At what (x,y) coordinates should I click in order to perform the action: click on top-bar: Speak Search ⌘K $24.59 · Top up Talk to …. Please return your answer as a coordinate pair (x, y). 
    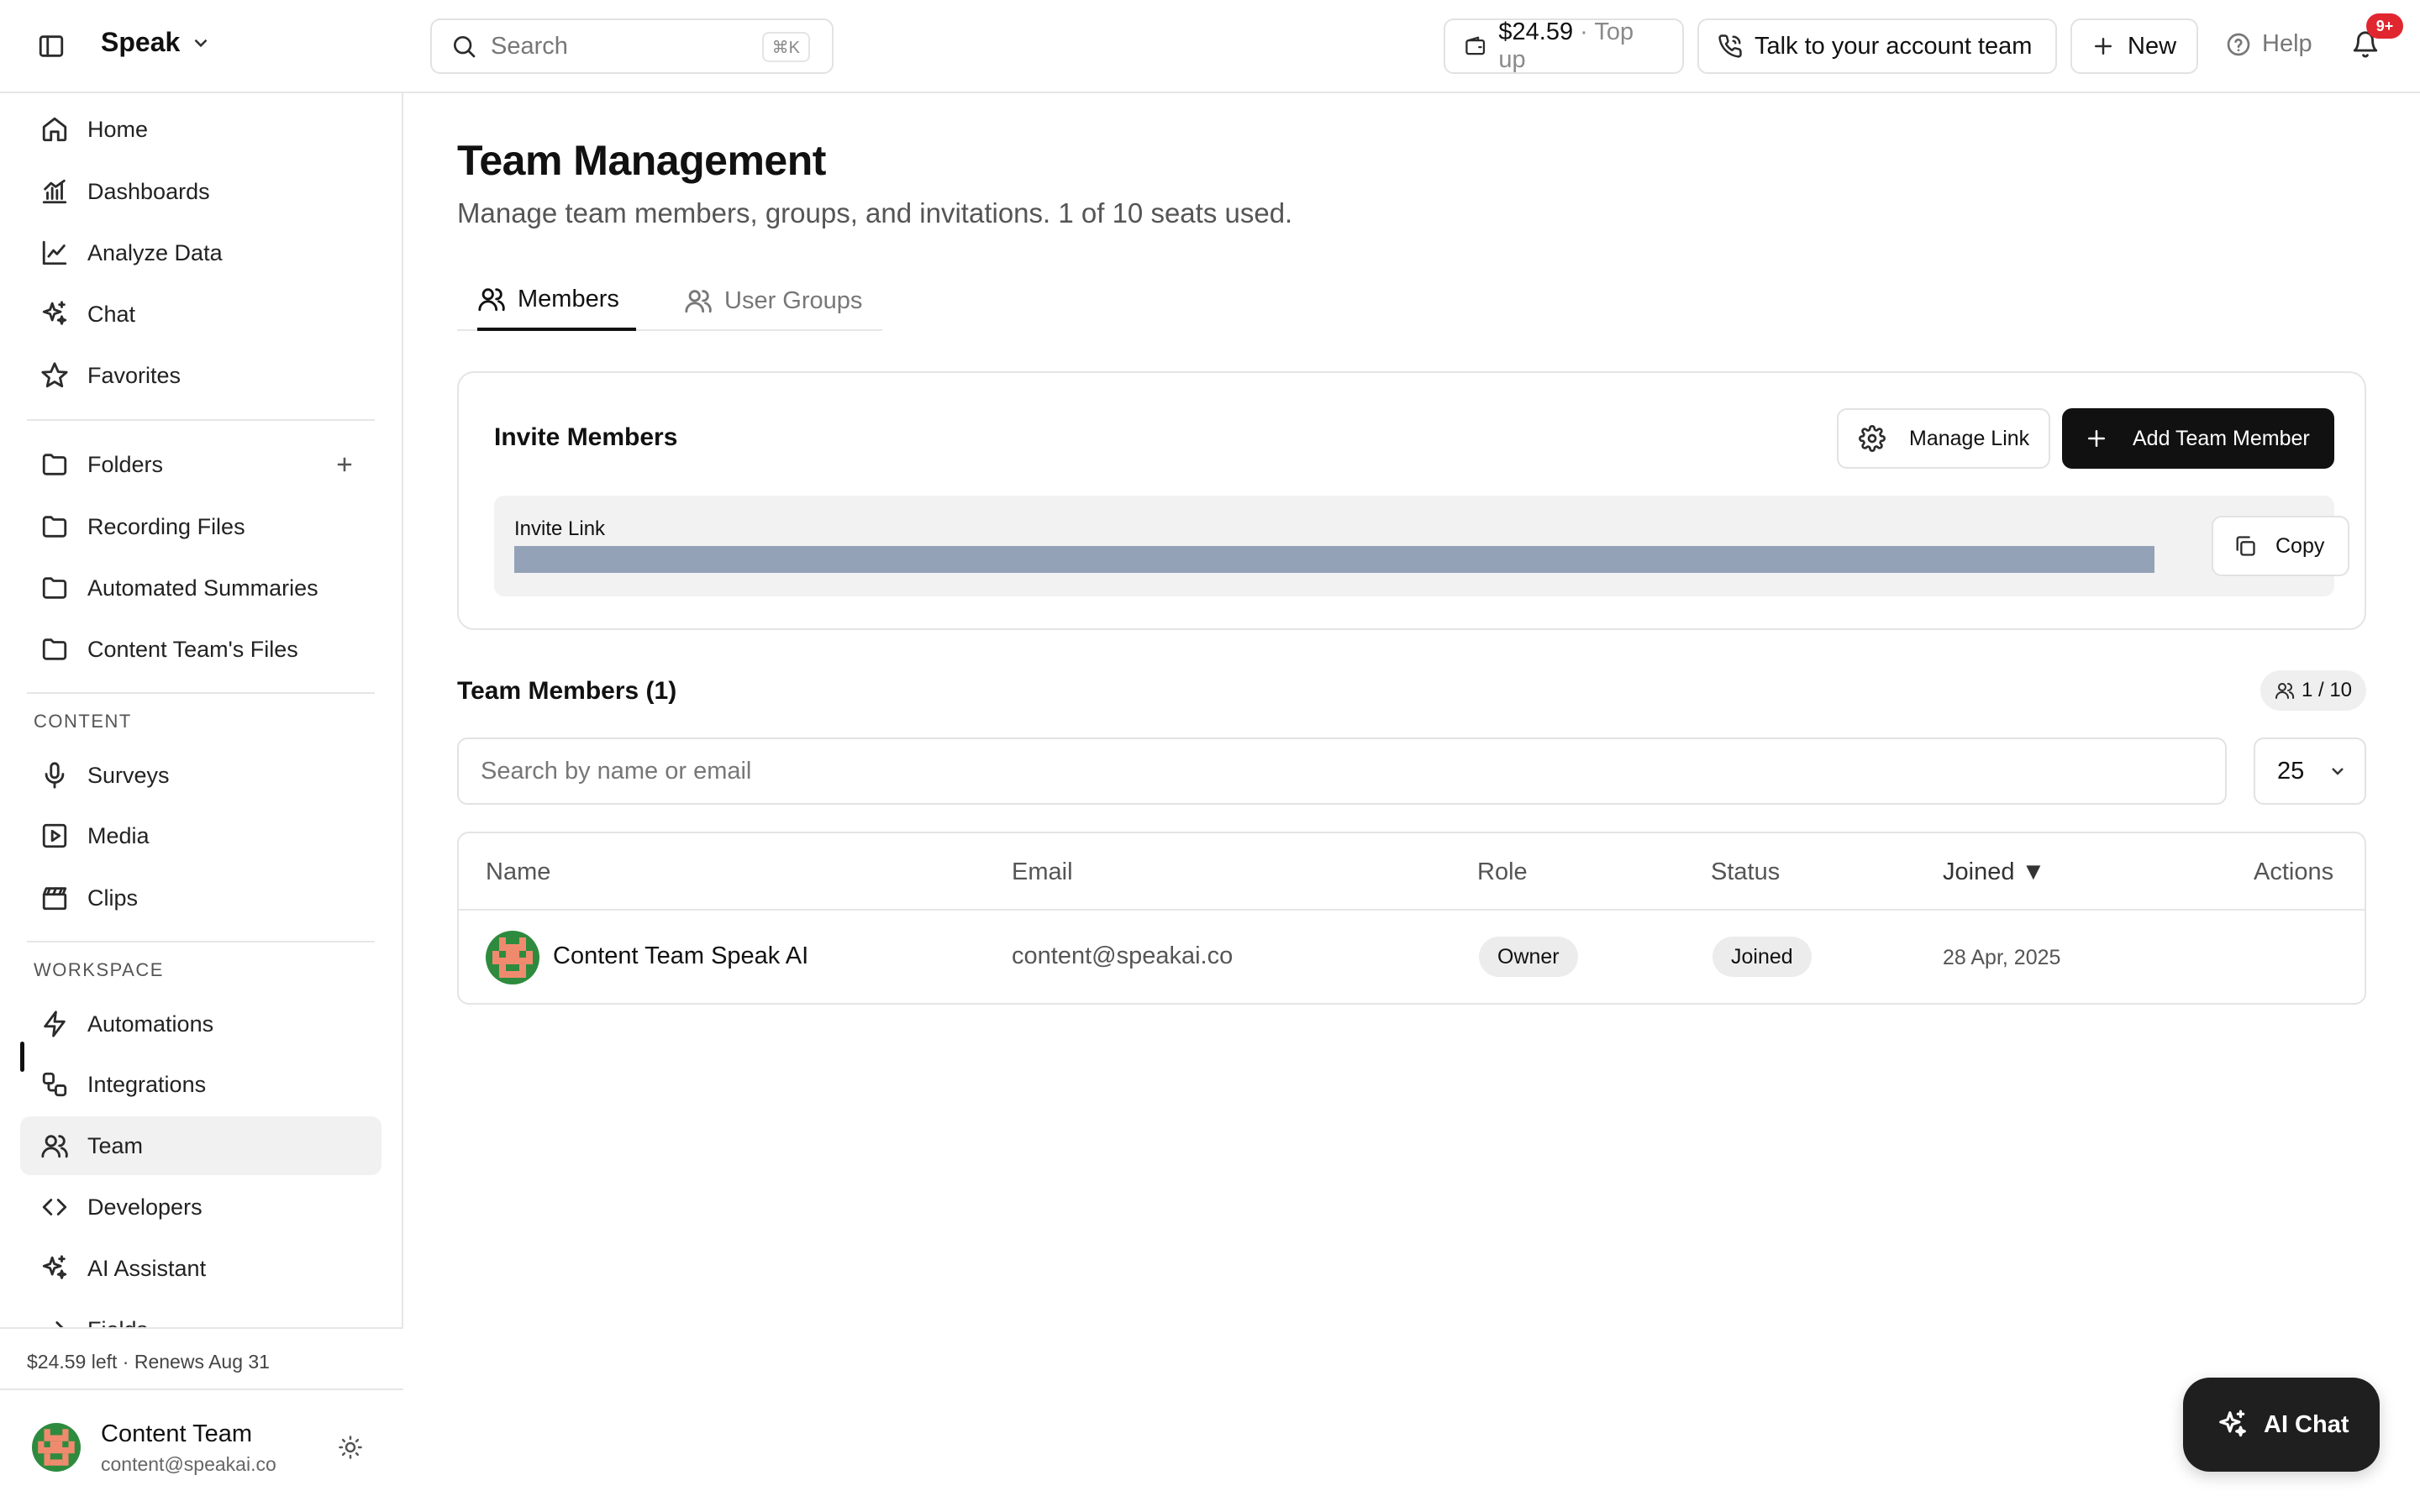
    Looking at the image, I should click on (1210, 46).